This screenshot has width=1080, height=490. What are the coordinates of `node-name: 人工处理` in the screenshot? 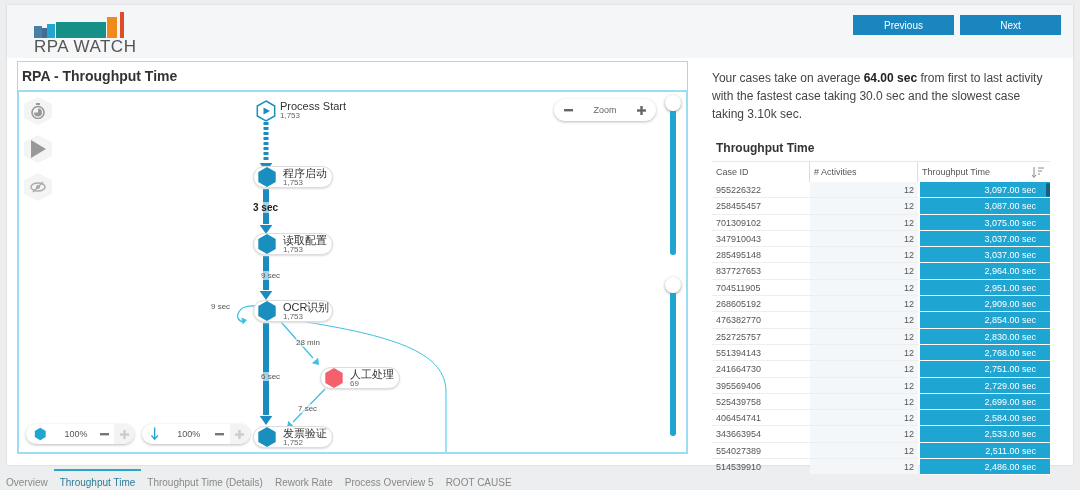 It's located at (372, 374).